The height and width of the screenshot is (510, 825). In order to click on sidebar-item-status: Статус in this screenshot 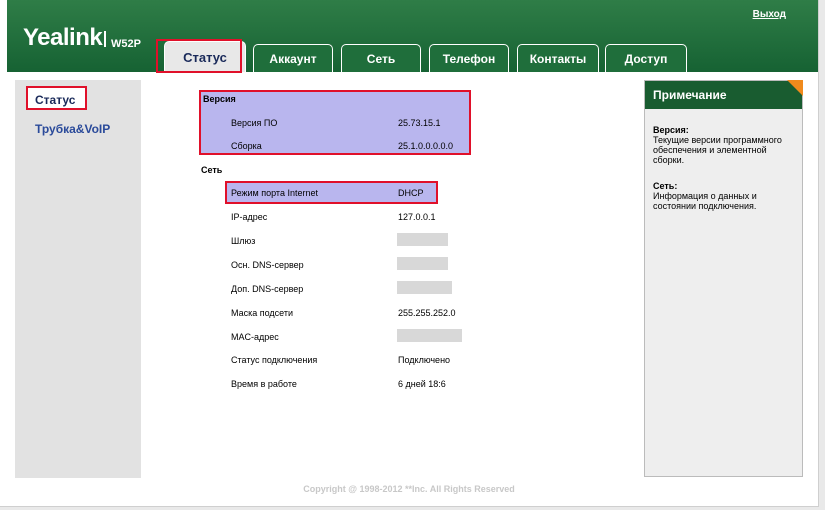, I will do `click(55, 100)`.